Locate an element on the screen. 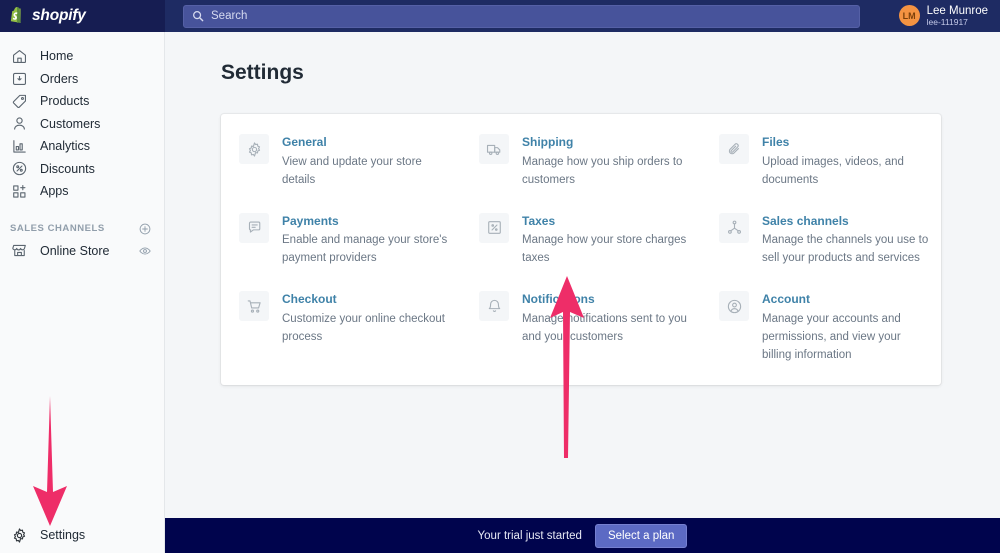 This screenshot has width=1000, height=553. select-a-plan-button: Select a plan is located at coordinates (641, 535).